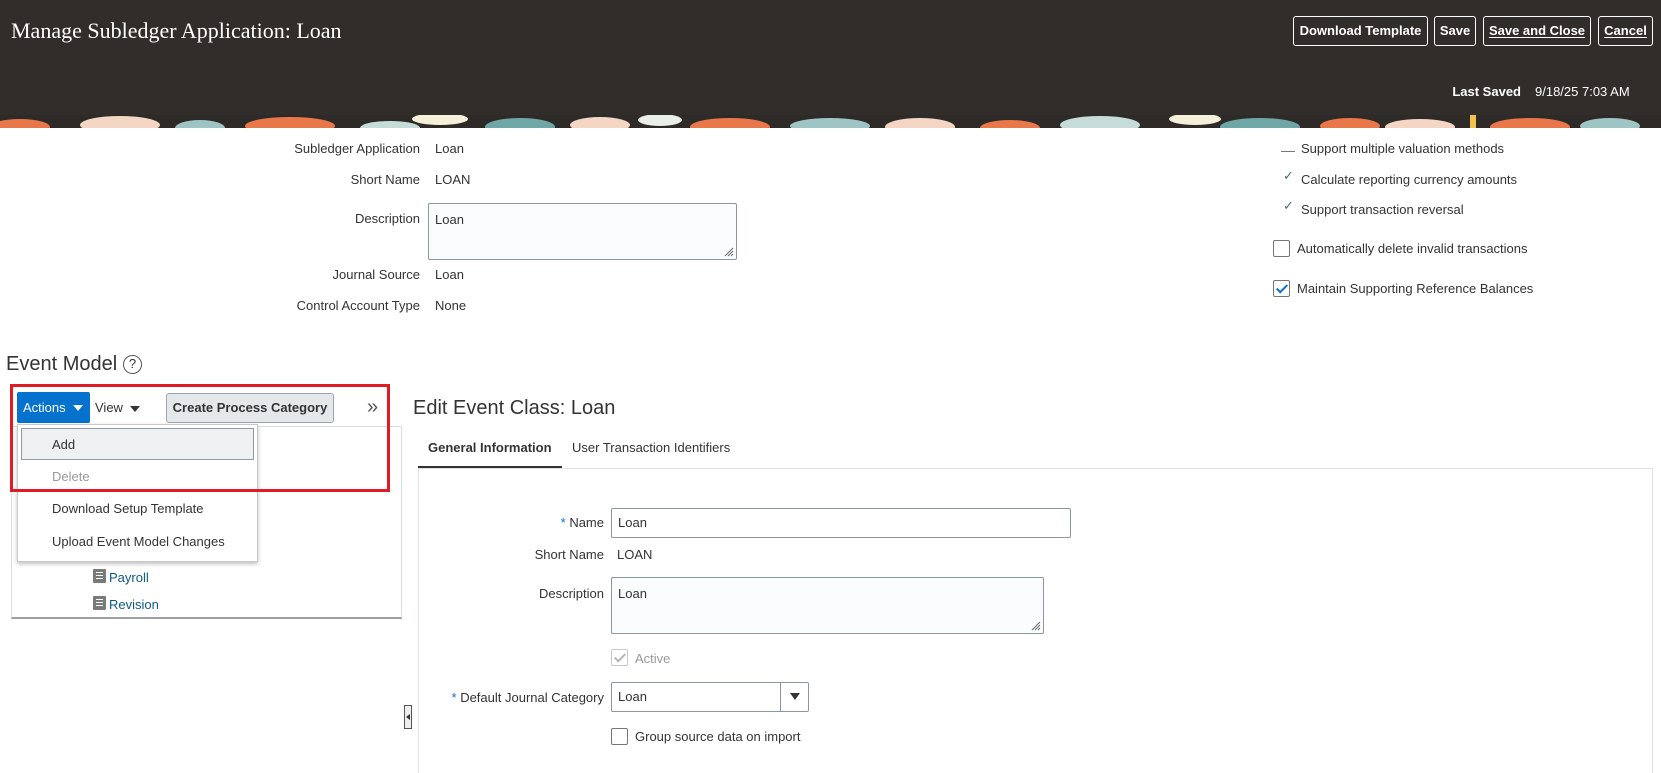 The height and width of the screenshot is (773, 1661). Describe the element at coordinates (1281, 288) in the screenshot. I see `maintain-supporting-ref-checkbox` at that location.